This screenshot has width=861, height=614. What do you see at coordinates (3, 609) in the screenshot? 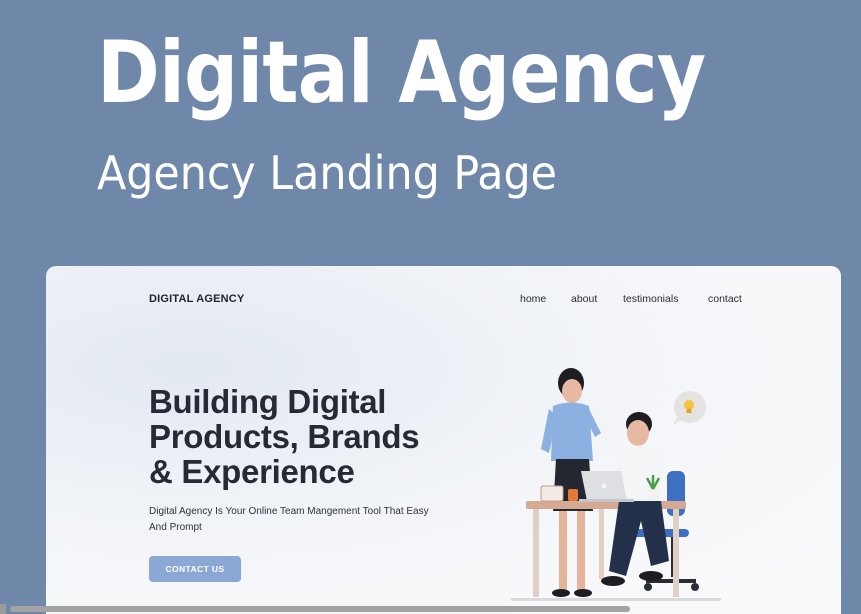
I see `scrollbar-left-cap` at bounding box center [3, 609].